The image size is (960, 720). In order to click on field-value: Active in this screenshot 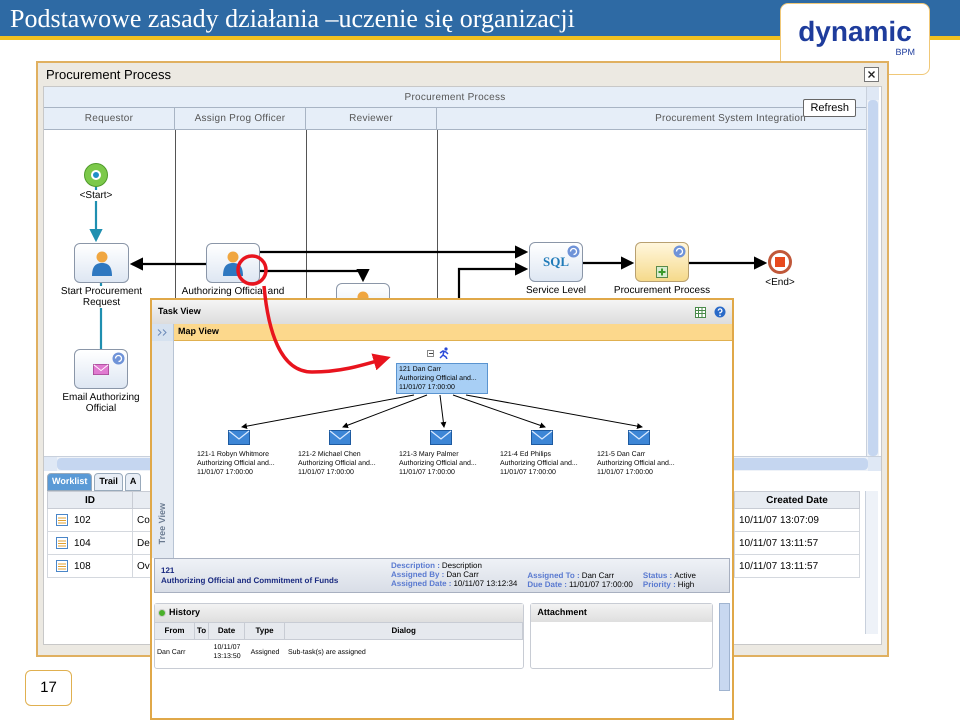, I will do `click(685, 575)`.